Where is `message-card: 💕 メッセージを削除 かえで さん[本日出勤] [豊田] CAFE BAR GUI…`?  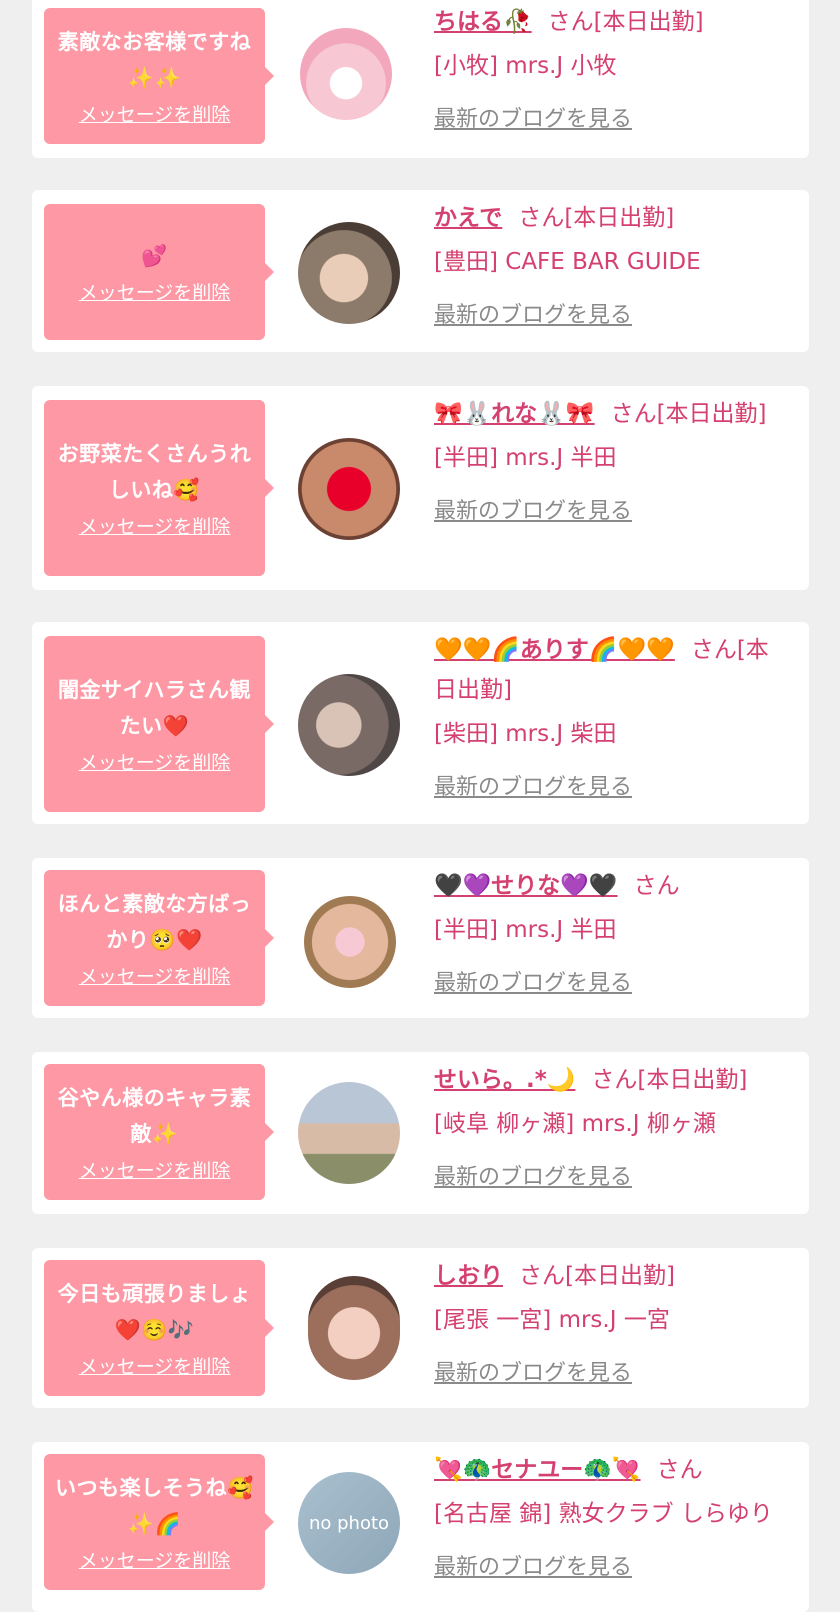
message-card: 💕 メッセージを削除 かえで さん[本日出勤] [豊田] CAFE BAR GUI… is located at coordinates (420, 271).